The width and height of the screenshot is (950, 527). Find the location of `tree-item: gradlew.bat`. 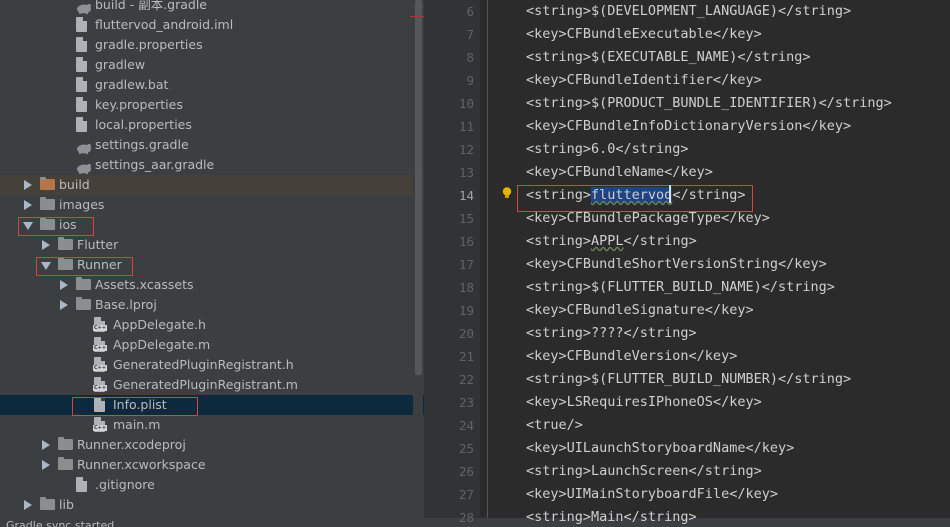

tree-item: gradlew.bat is located at coordinates (212, 85).